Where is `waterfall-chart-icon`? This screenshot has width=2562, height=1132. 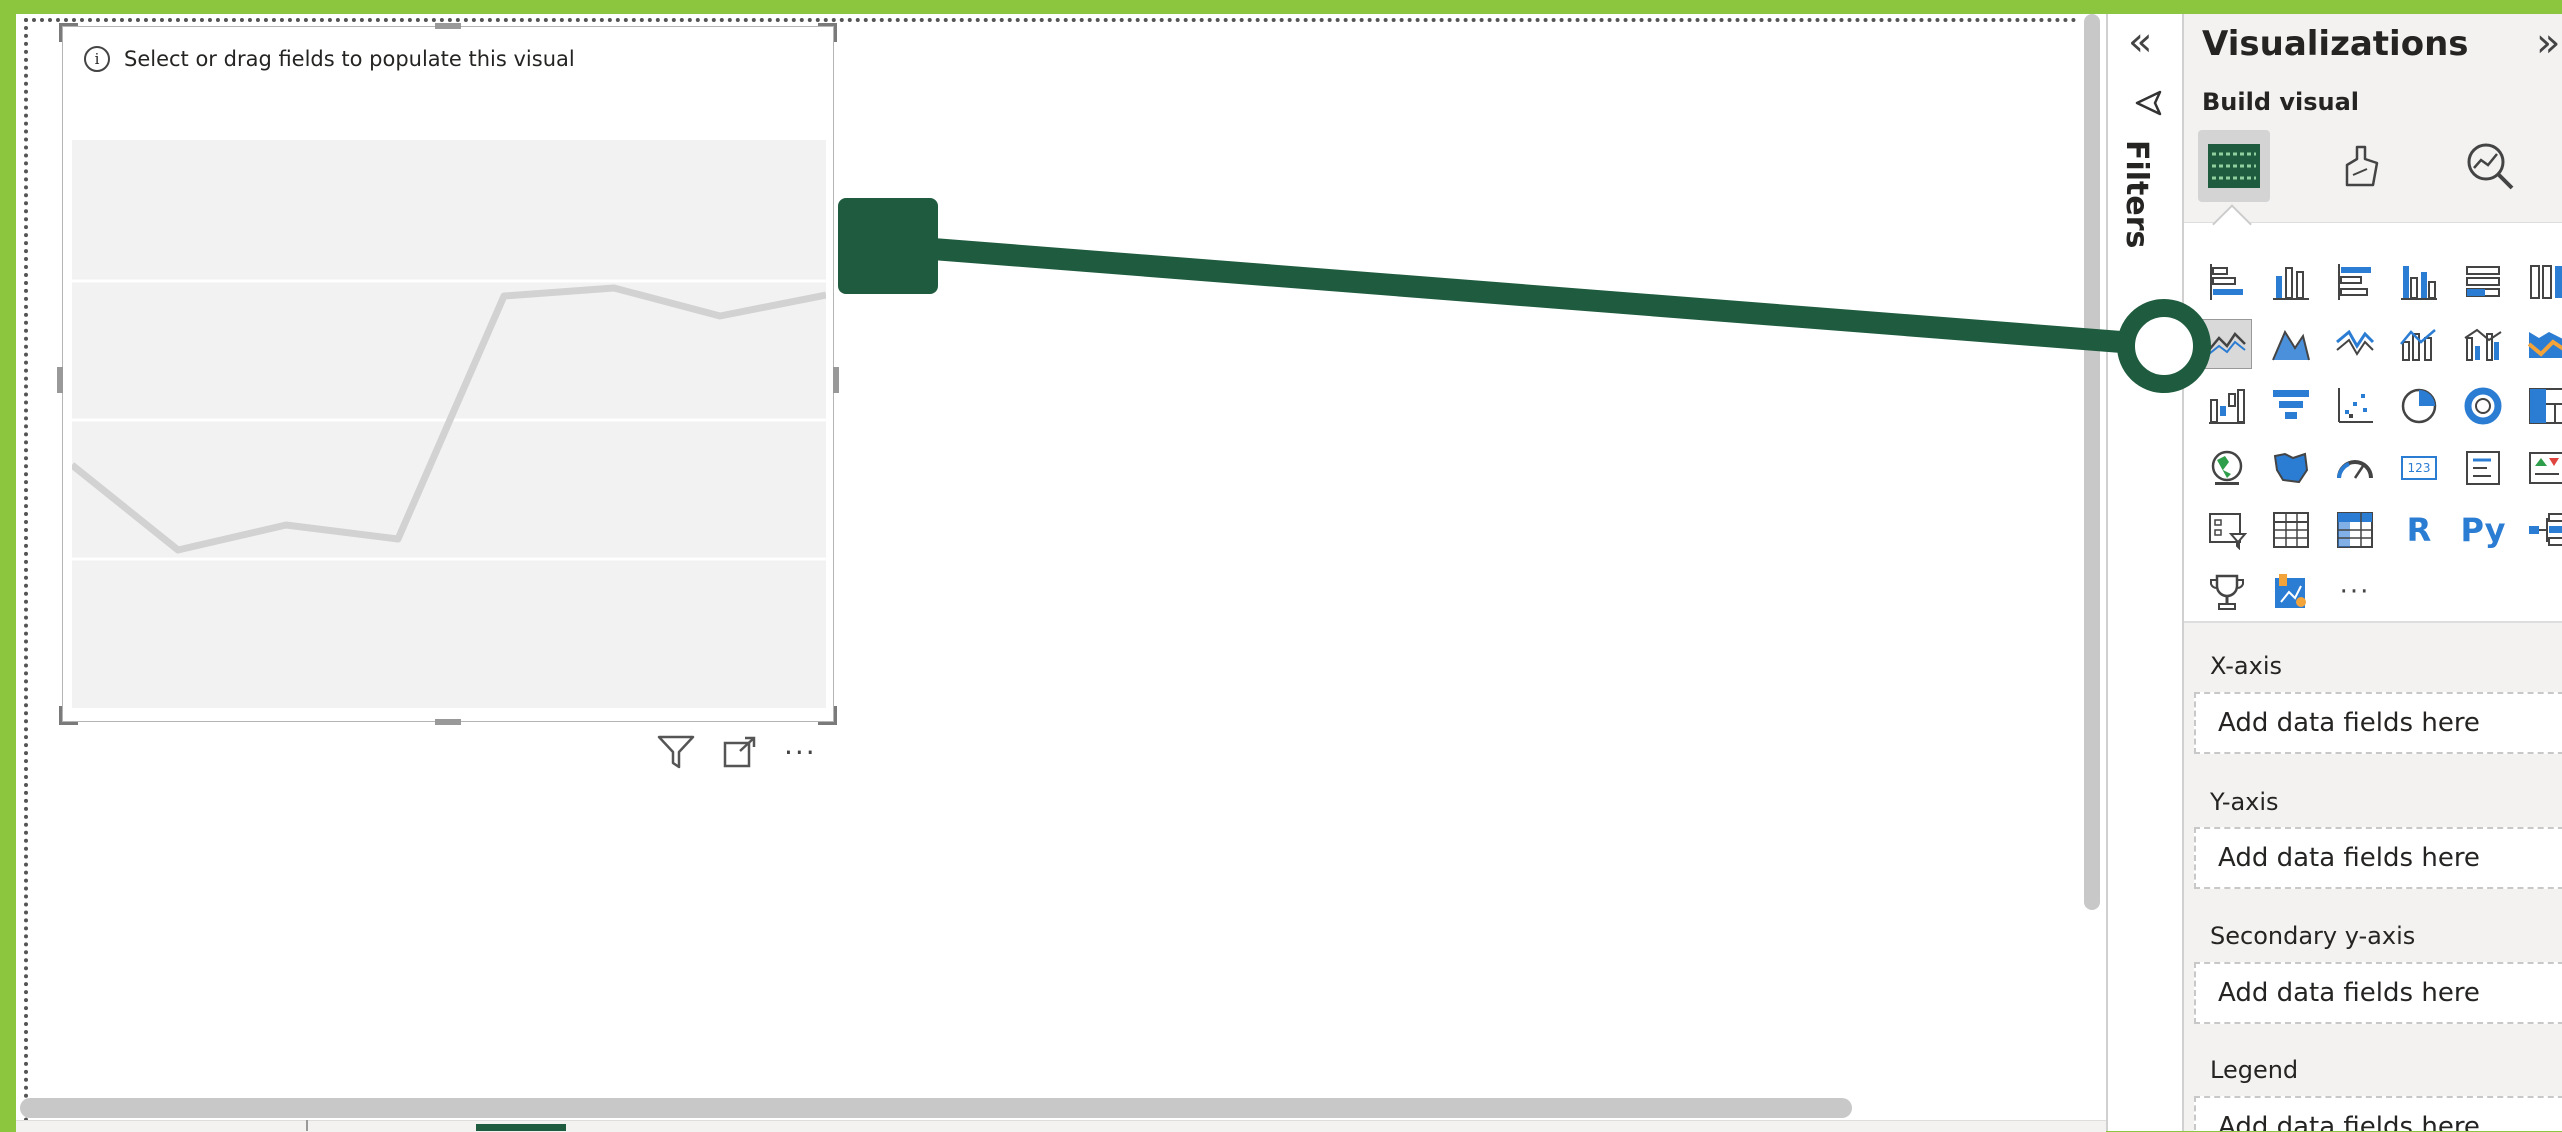
waterfall-chart-icon is located at coordinates (2227, 406).